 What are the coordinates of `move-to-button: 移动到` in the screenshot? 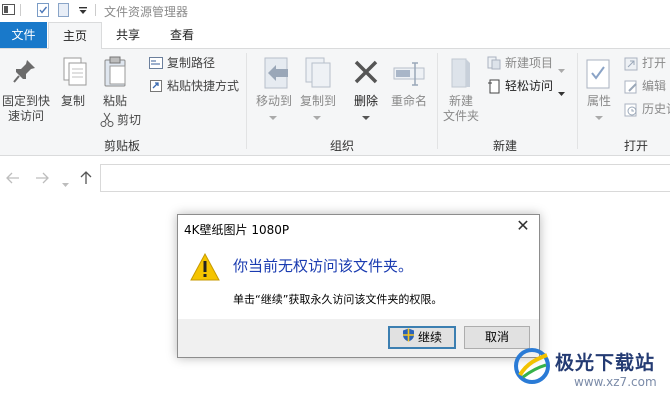 It's located at (274, 101).